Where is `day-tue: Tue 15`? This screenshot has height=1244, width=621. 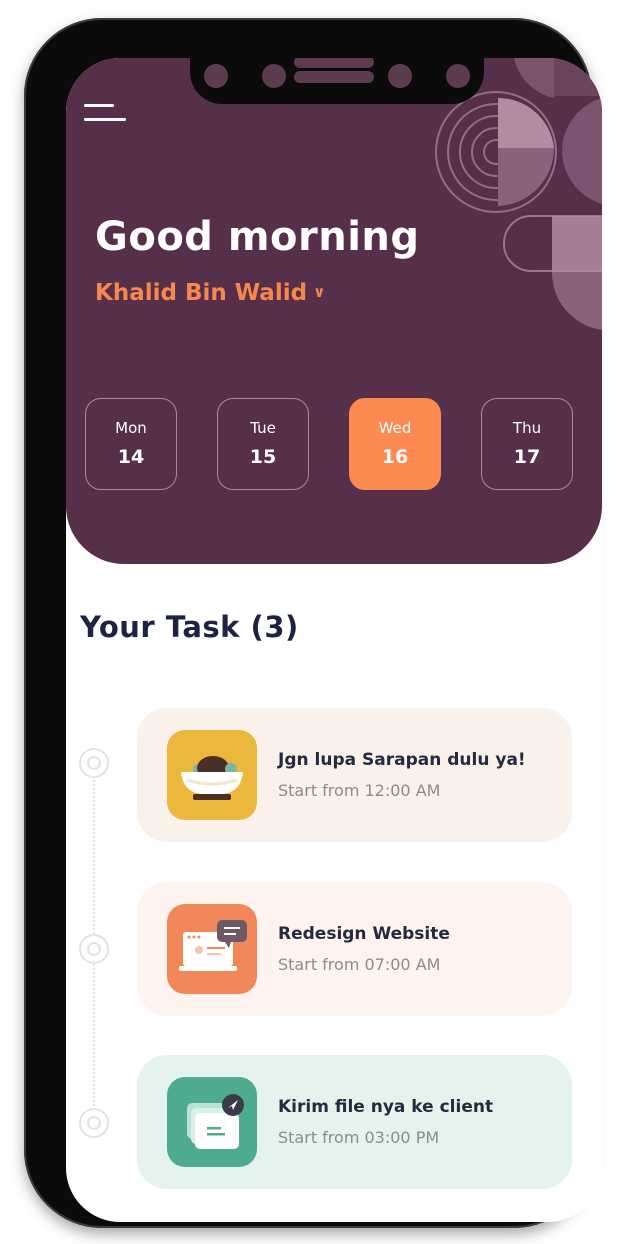 day-tue: Tue 15 is located at coordinates (263, 444).